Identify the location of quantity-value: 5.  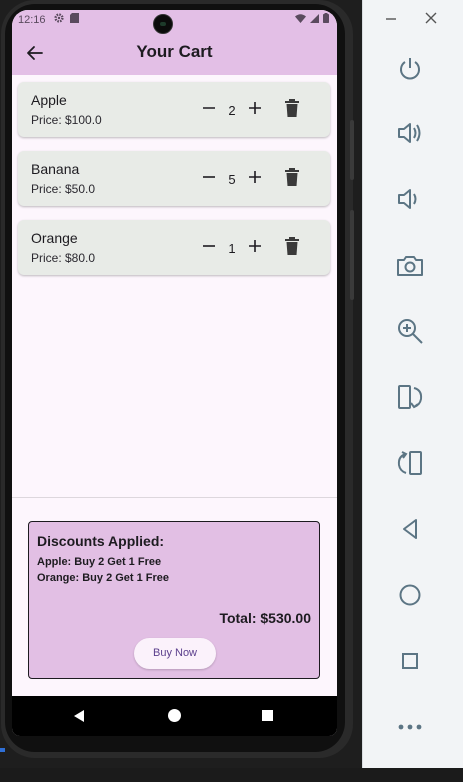
(232, 179).